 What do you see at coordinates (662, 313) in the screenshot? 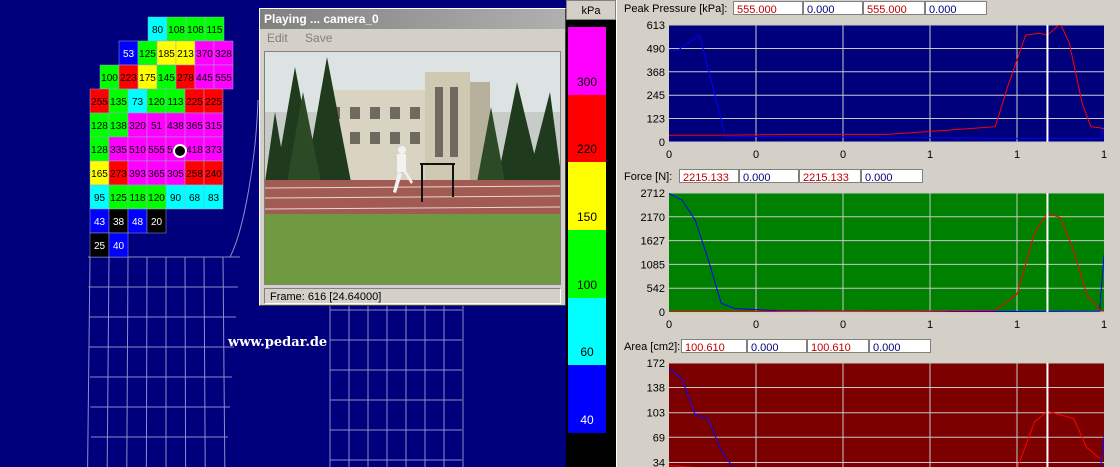
I see `y-tick-label: 0` at bounding box center [662, 313].